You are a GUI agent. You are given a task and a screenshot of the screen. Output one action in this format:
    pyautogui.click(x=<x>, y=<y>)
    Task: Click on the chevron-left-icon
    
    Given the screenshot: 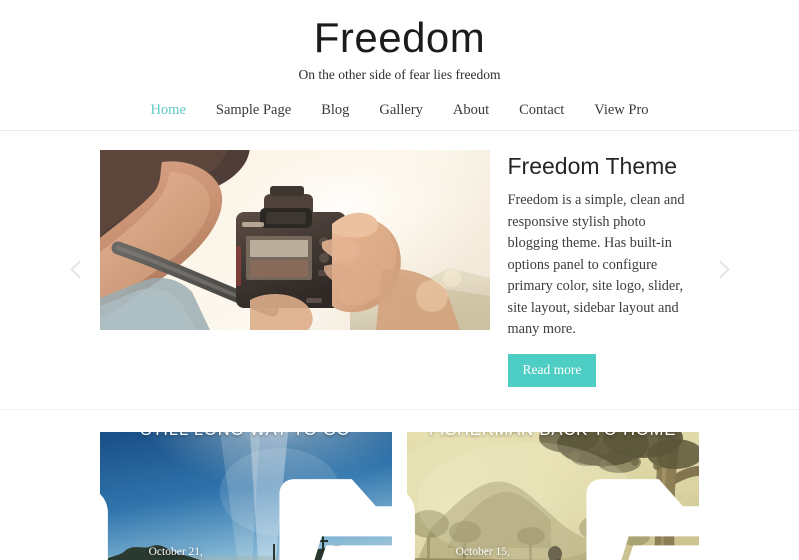 What is the action you would take?
    pyautogui.click(x=79, y=269)
    